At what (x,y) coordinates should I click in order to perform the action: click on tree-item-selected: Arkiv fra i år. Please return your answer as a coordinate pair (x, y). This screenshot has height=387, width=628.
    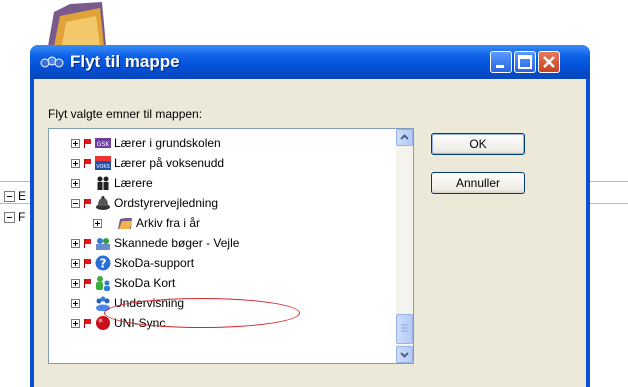
    Looking at the image, I should click on (146, 223).